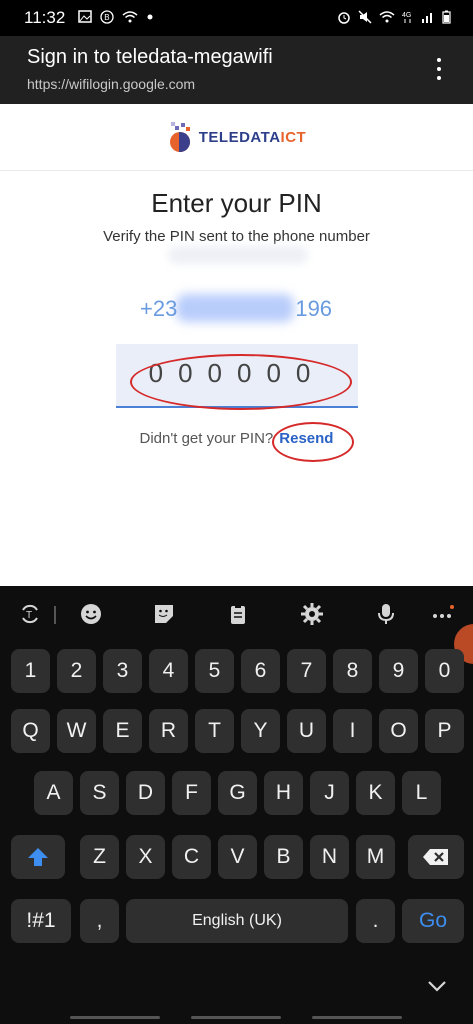  What do you see at coordinates (238, 614) in the screenshot?
I see `clipboard-icon` at bounding box center [238, 614].